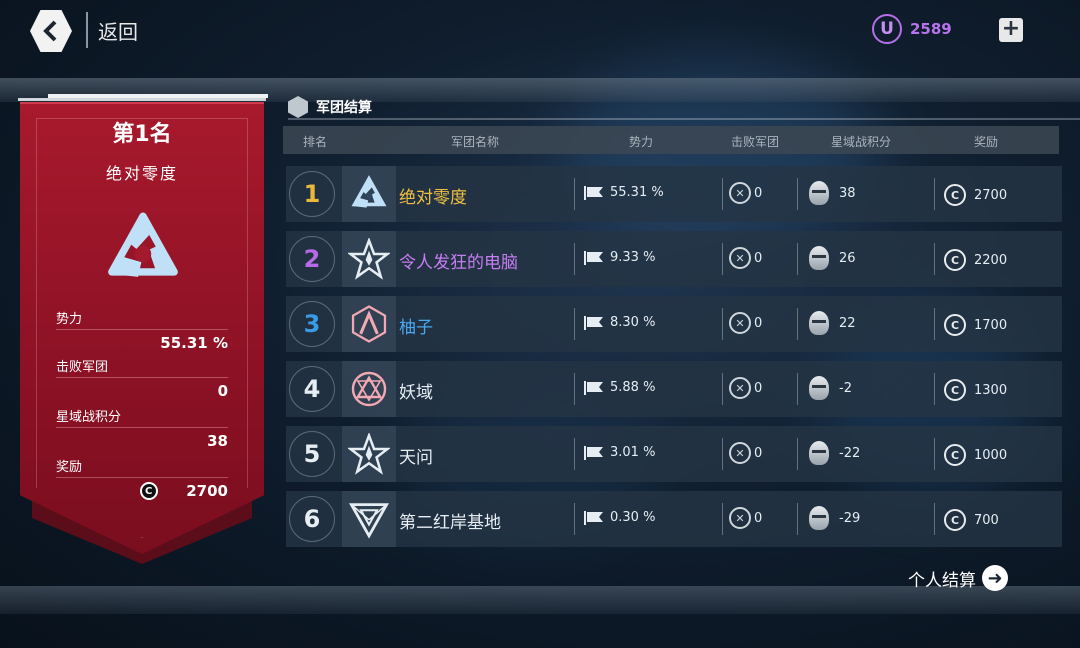 Image resolution: width=1080 pixels, height=648 pixels. Describe the element at coordinates (637, 192) in the screenshot. I see `power-value: 55.31 %` at that location.